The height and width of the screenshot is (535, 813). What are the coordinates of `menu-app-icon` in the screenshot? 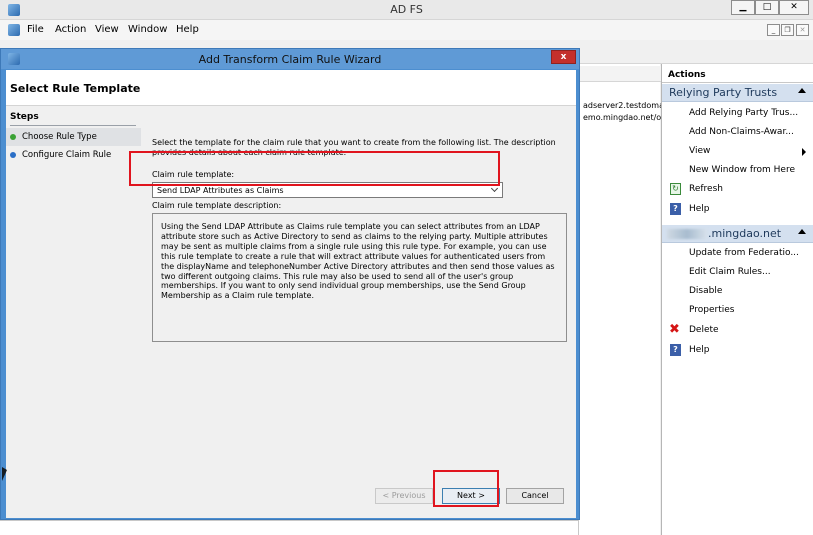 It's located at (14, 30).